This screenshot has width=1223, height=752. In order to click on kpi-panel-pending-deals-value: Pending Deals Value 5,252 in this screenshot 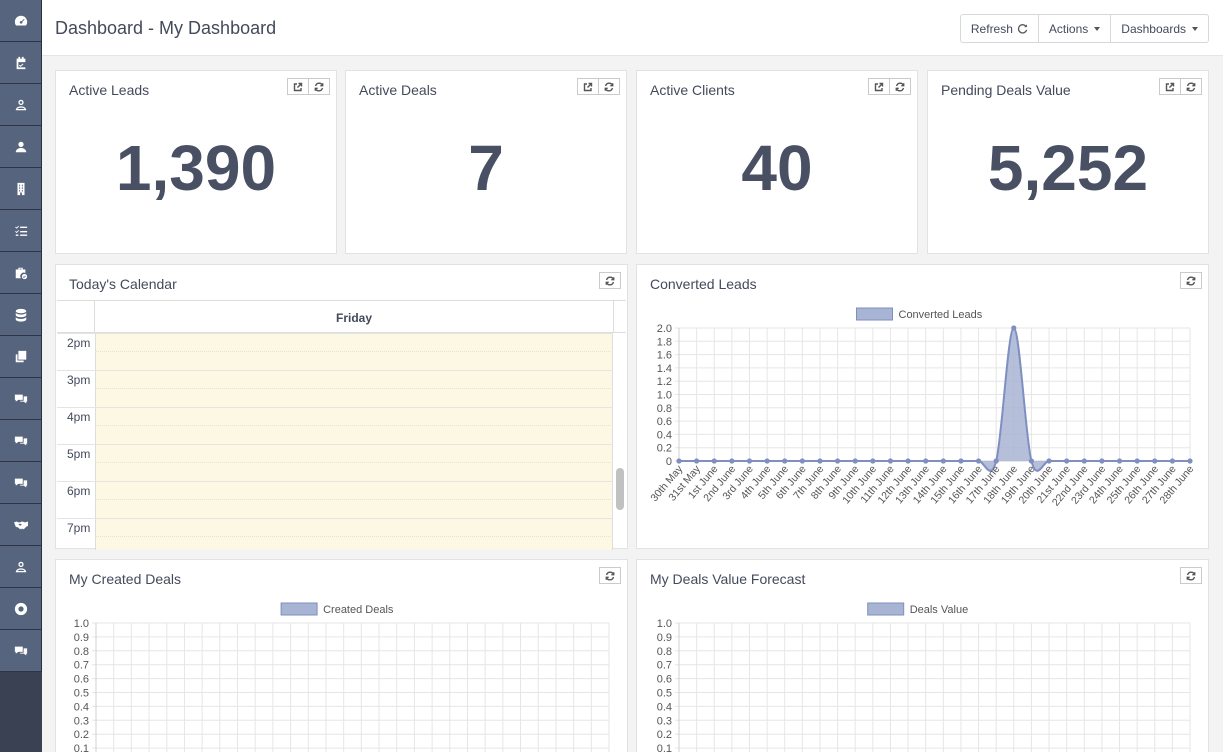, I will do `click(1068, 162)`.